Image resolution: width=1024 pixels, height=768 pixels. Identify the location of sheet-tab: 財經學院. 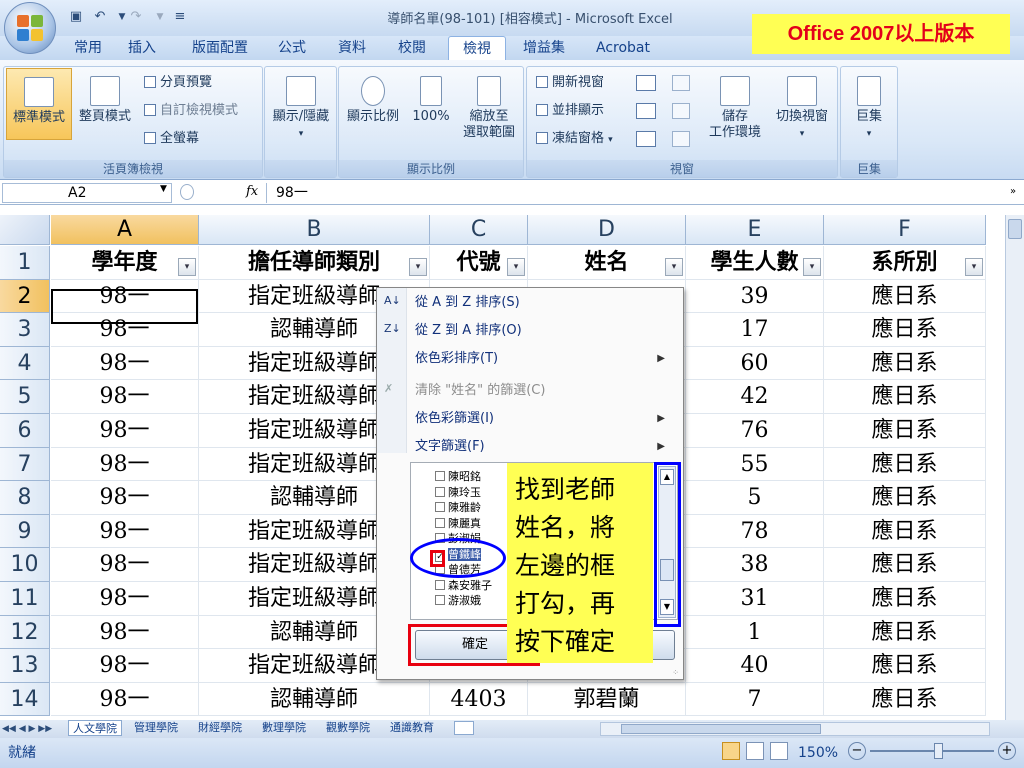
(220, 728).